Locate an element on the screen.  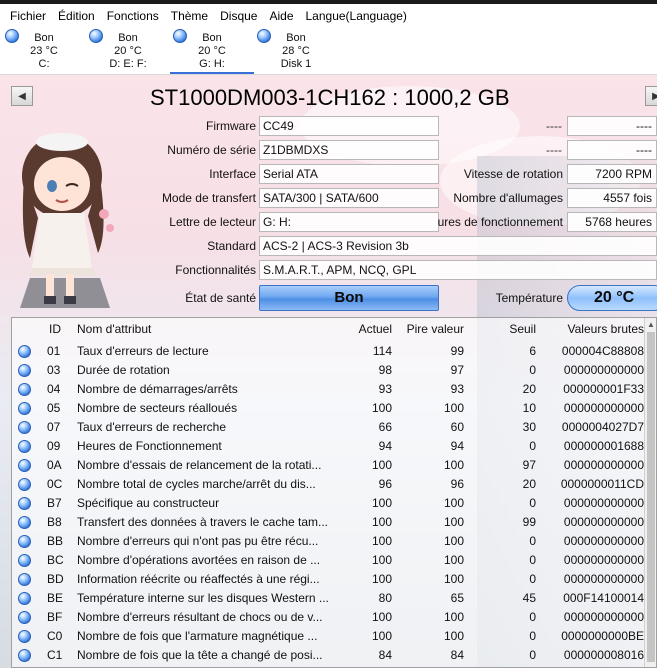
attr-id: BD is located at coordinates (55, 579).